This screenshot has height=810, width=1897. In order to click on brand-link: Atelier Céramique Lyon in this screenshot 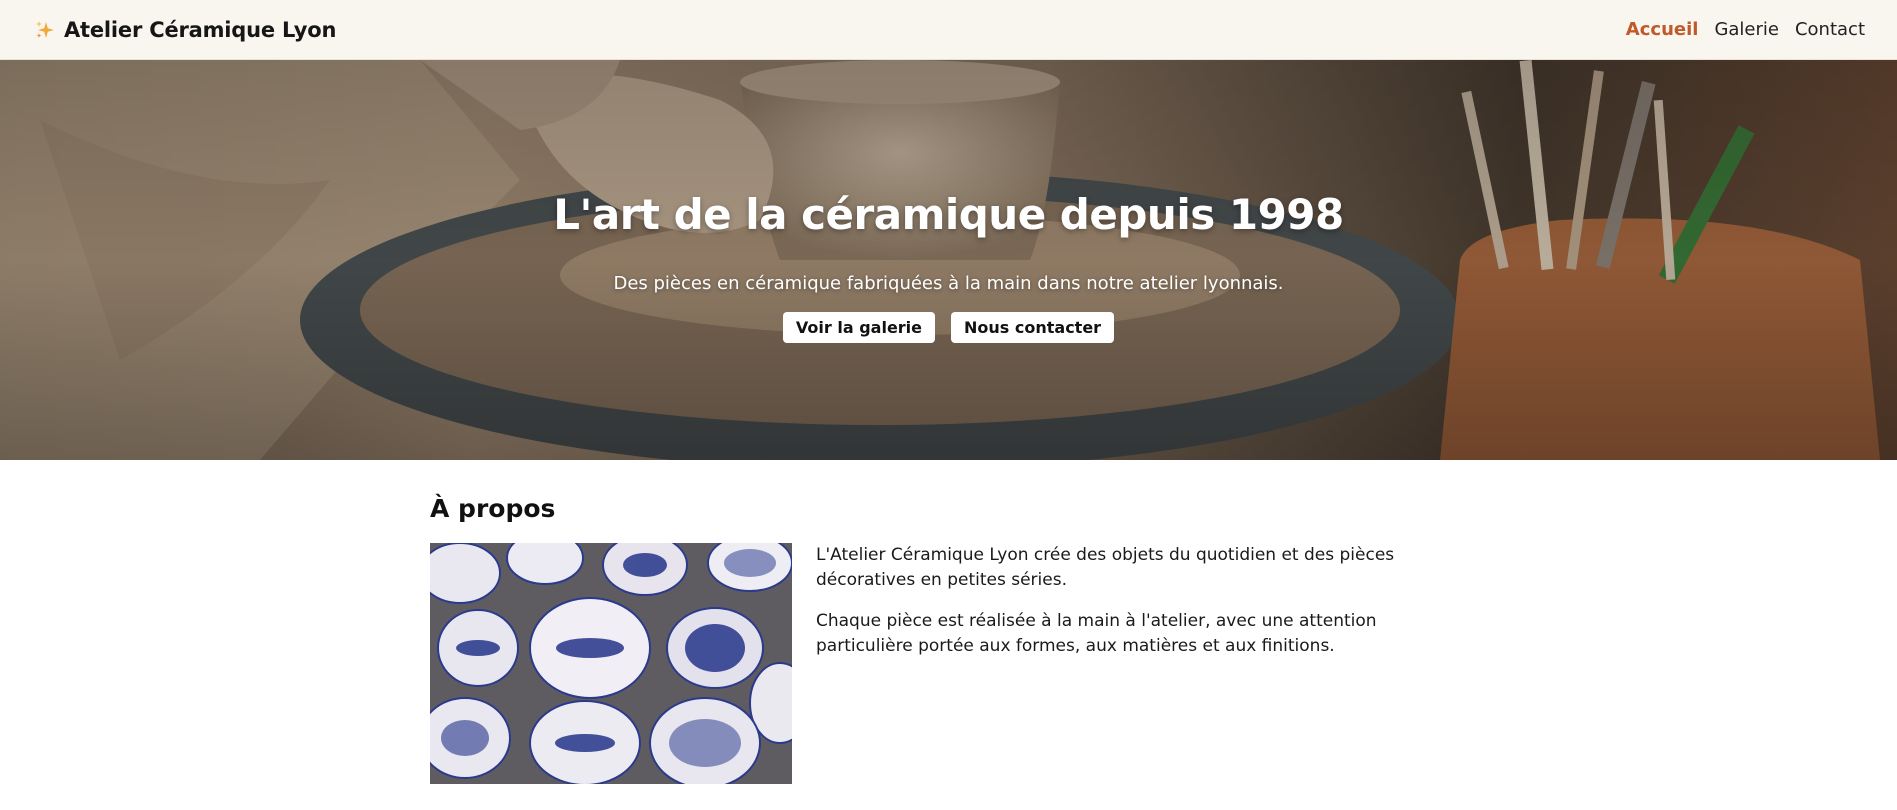, I will do `click(185, 30)`.